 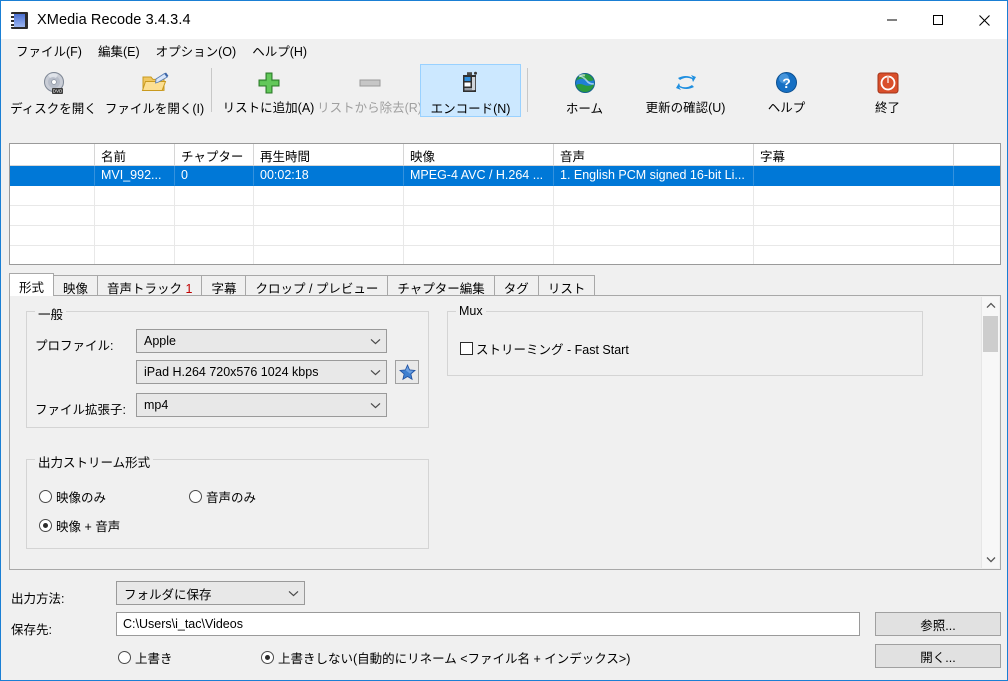 What do you see at coordinates (516, 285) in the screenshot?
I see `tab-tag: タグ` at bounding box center [516, 285].